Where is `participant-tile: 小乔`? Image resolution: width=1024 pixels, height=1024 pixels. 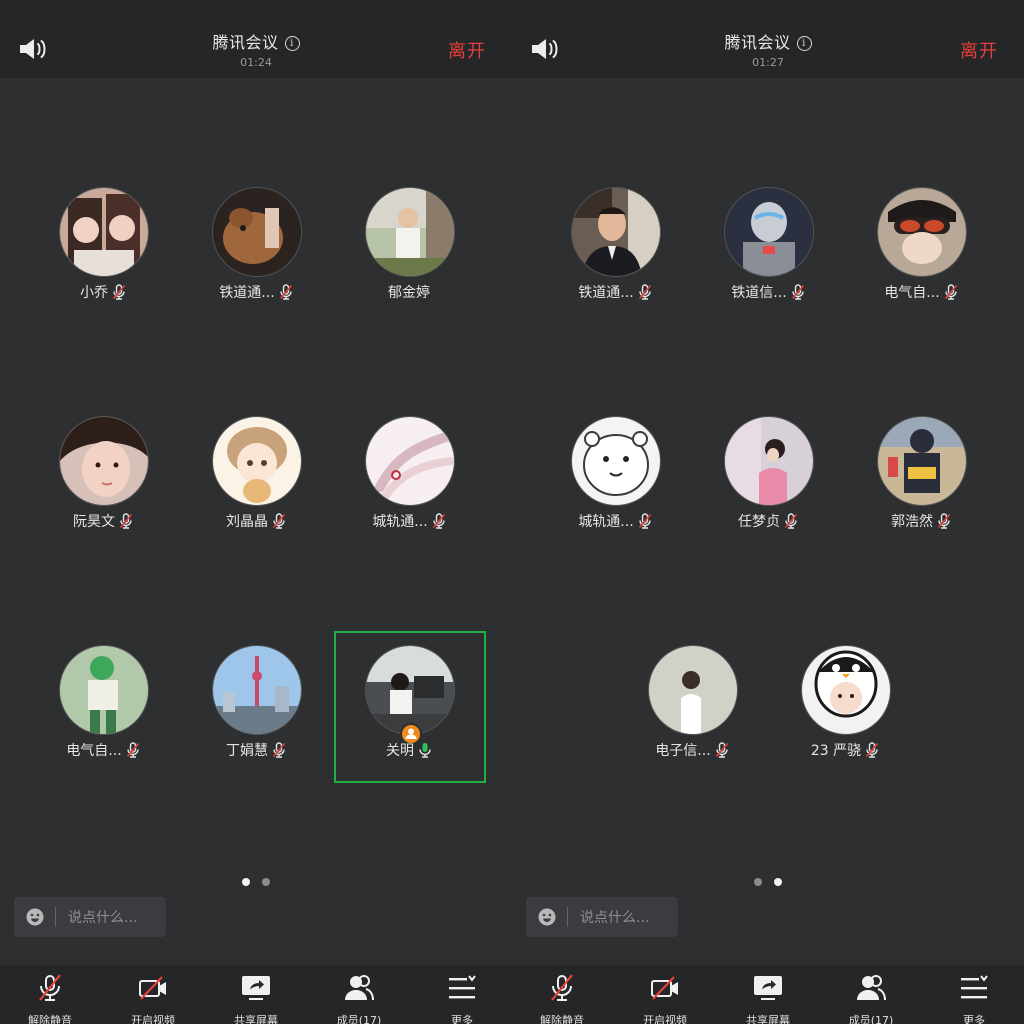
participant-tile: 小乔 is located at coordinates (103, 257).